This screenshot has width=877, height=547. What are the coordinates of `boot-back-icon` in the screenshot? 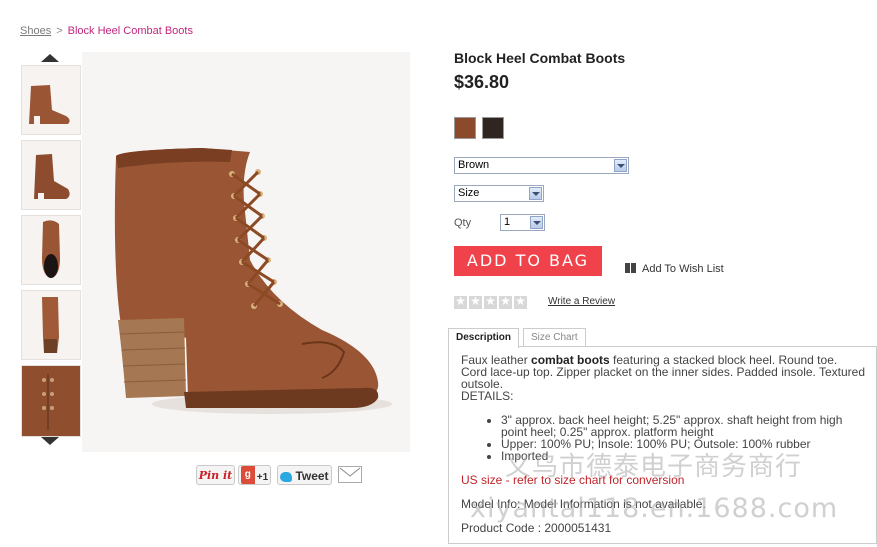 It's located at (50, 325).